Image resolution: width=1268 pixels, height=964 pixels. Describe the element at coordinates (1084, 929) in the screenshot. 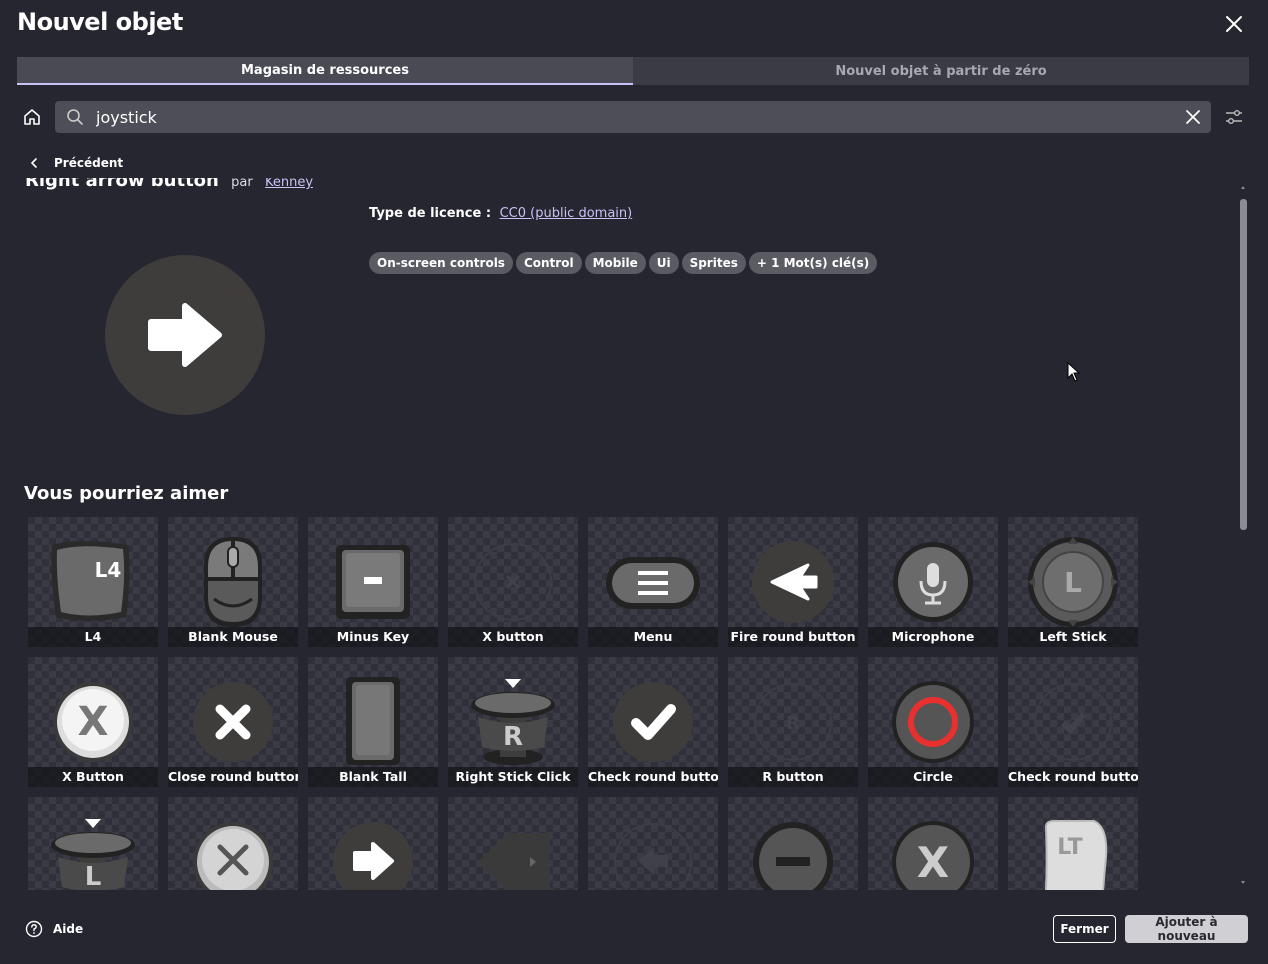

I see `close-button: Fermer` at that location.